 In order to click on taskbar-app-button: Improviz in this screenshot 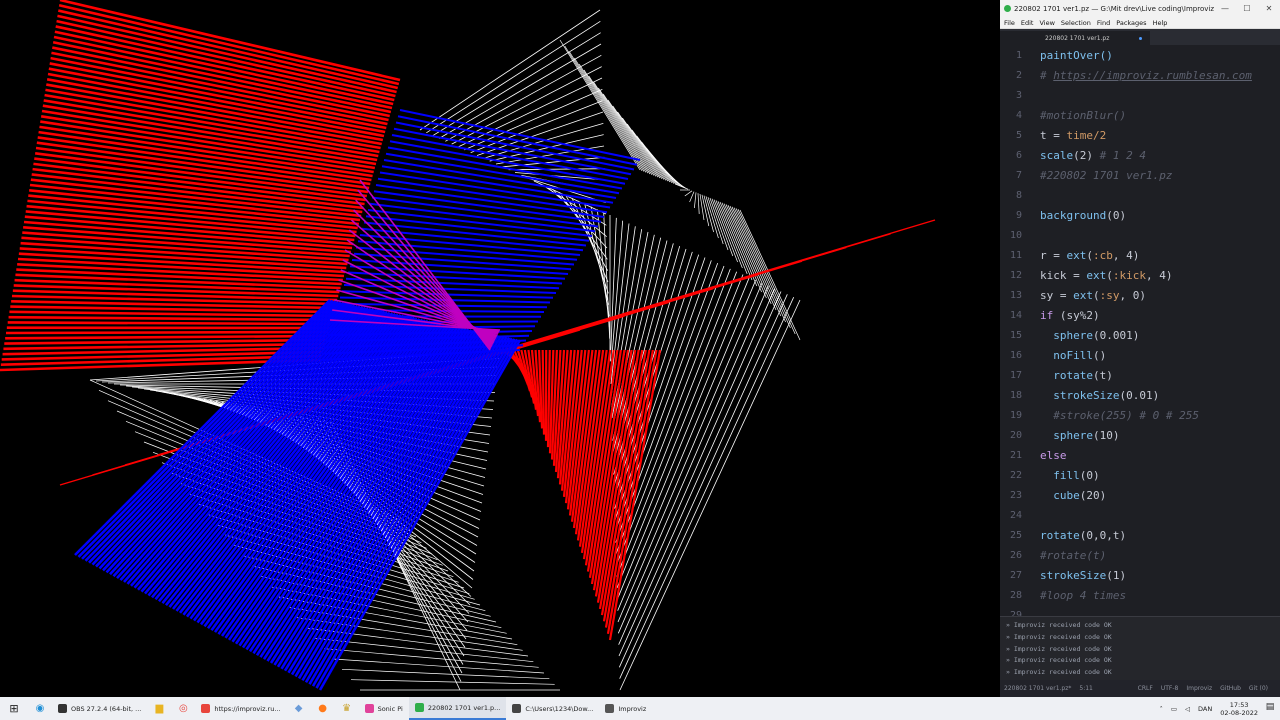, I will do `click(625, 708)`.